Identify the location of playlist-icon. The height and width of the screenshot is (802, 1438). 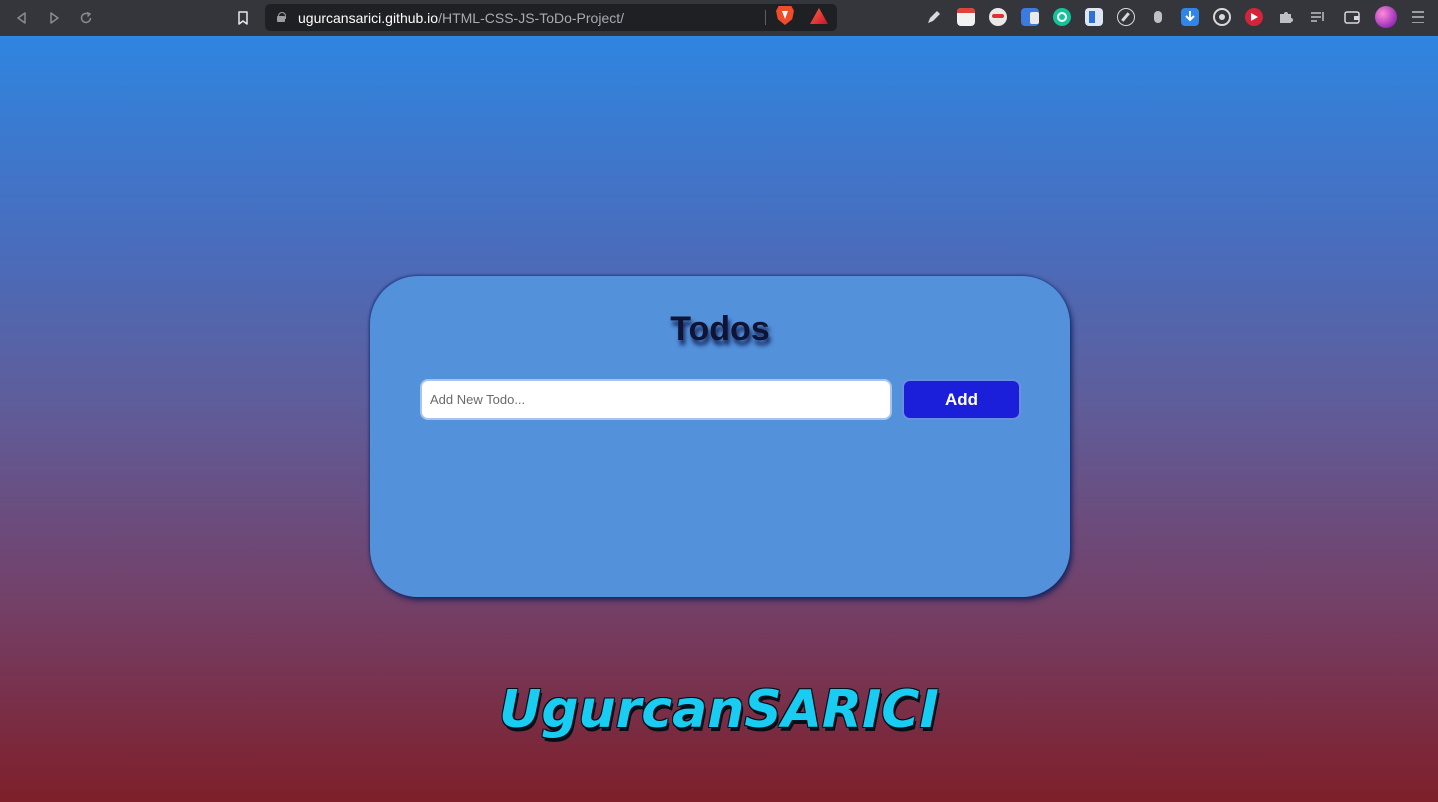
(1318, 17).